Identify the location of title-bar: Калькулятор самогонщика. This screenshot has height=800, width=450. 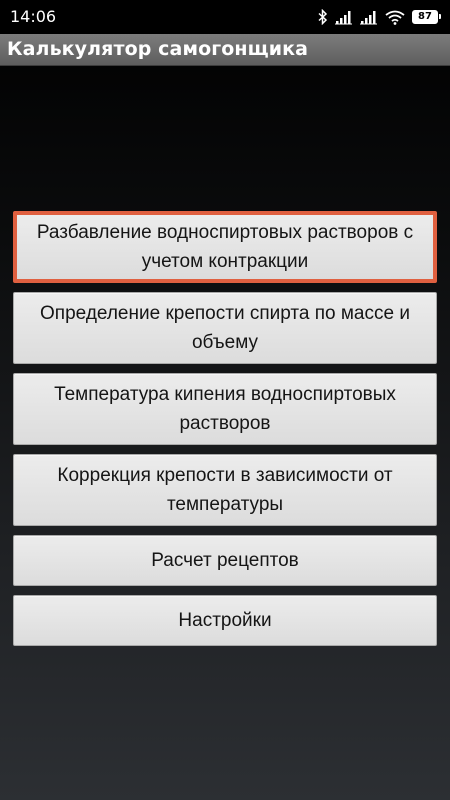
(225, 50).